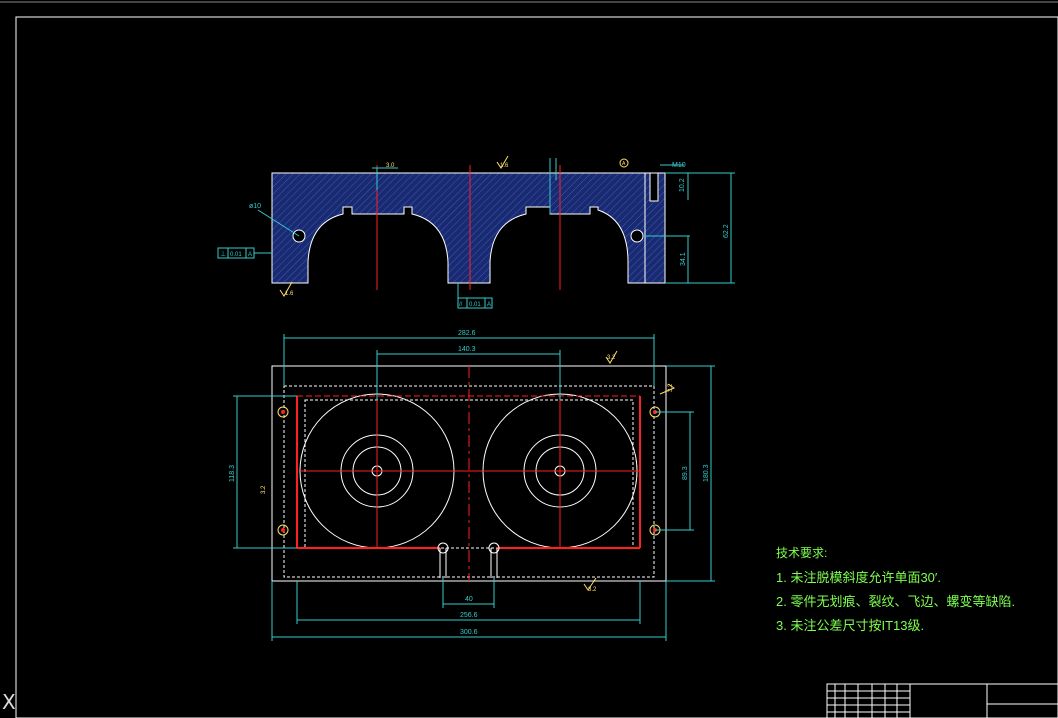 Image resolution: width=1058 pixels, height=718 pixels. Describe the element at coordinates (624, 164) in the screenshot. I see `datum-a-label: A` at that location.